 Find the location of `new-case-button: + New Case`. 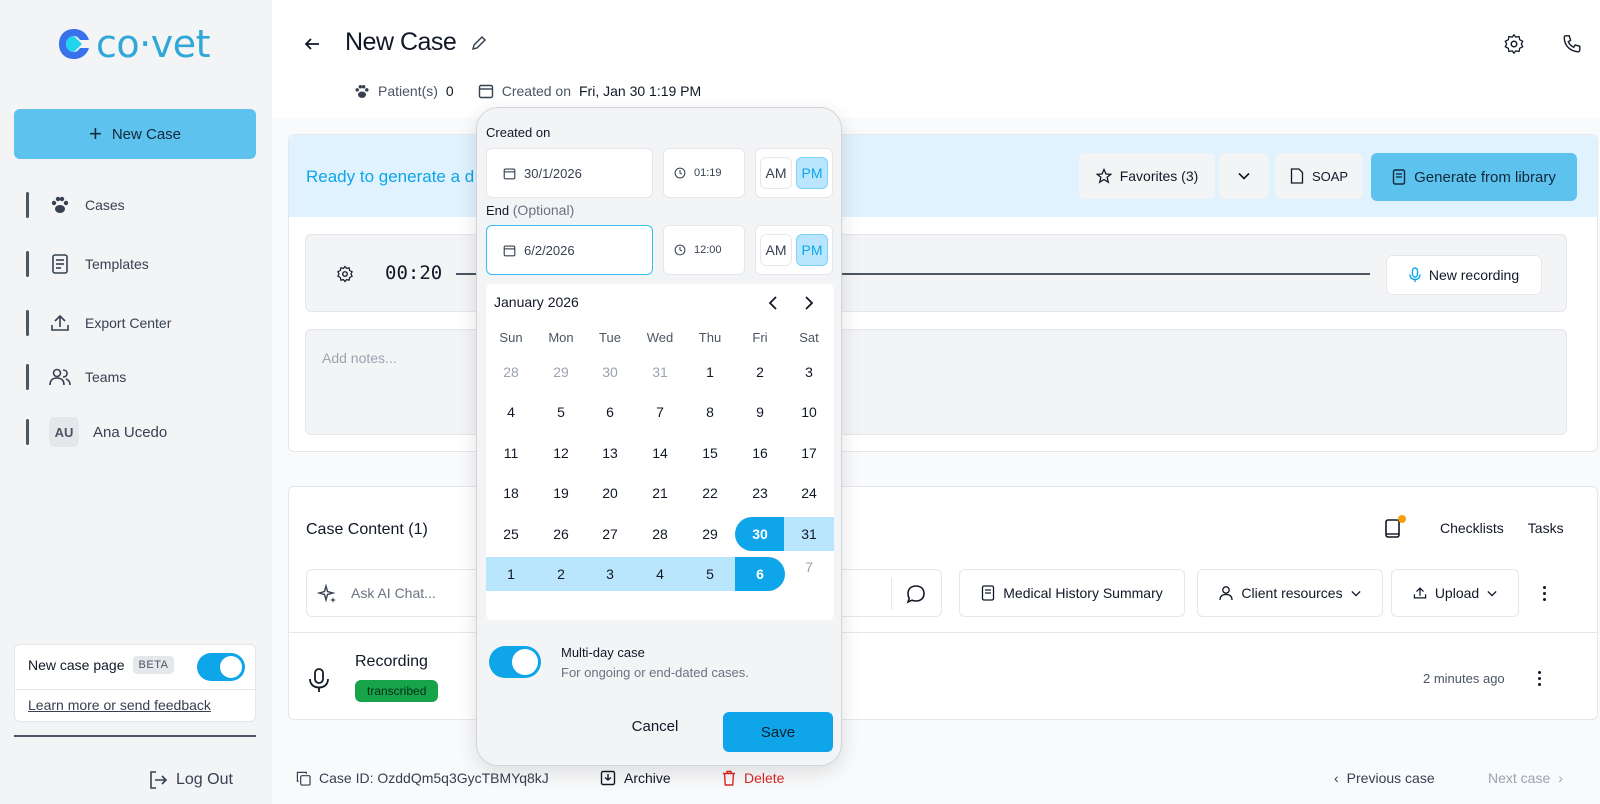

new-case-button: + New Case is located at coordinates (135, 134).